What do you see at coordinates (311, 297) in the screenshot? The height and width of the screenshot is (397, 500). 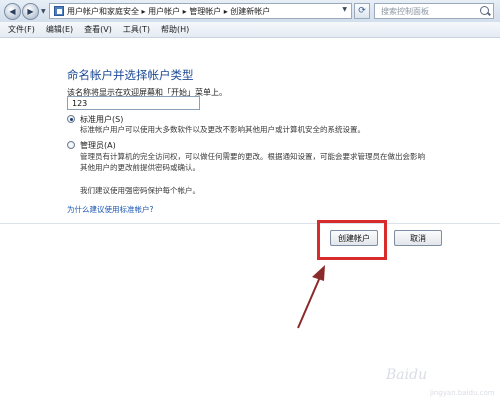 I see `annotation-arrow-icon` at bounding box center [311, 297].